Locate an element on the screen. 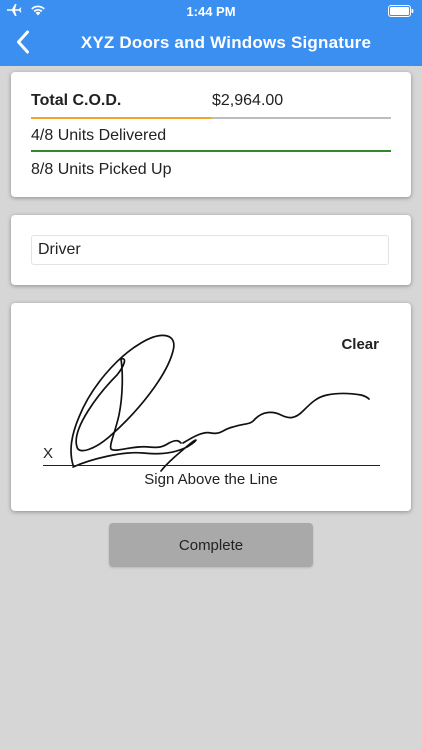  cod-progress-bar is located at coordinates (211, 118).